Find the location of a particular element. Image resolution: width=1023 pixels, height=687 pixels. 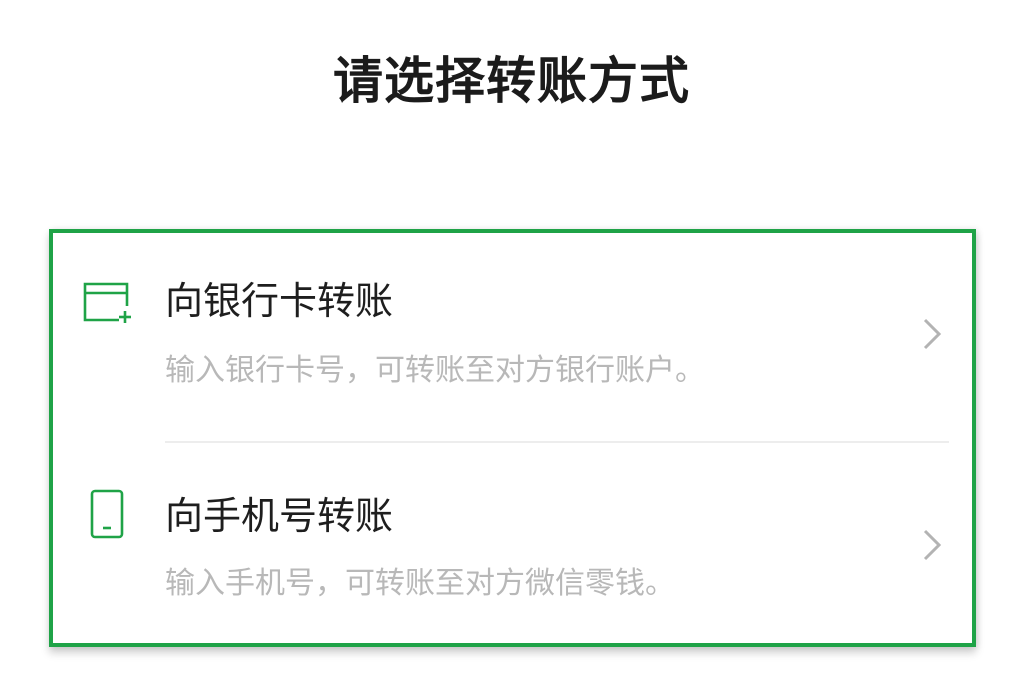

phone-option-description: 输入手机号，可转账至对方微信零钱。 is located at coordinates (420, 583).